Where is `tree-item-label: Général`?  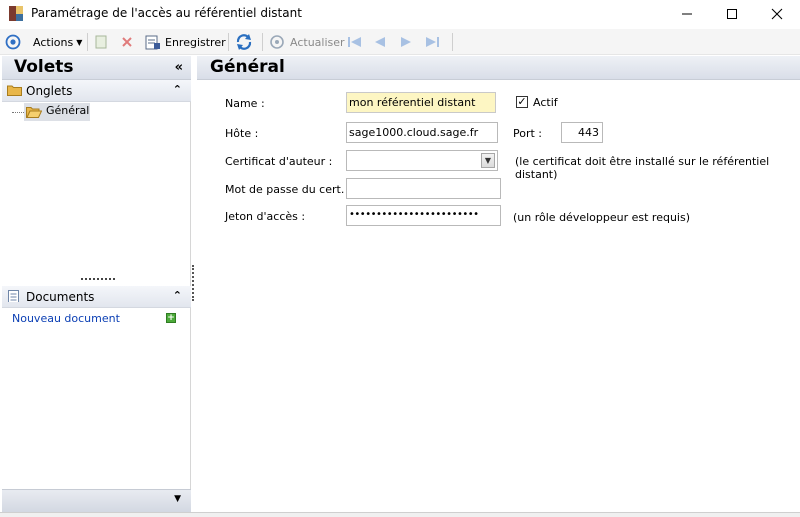 tree-item-label: Général is located at coordinates (68, 110).